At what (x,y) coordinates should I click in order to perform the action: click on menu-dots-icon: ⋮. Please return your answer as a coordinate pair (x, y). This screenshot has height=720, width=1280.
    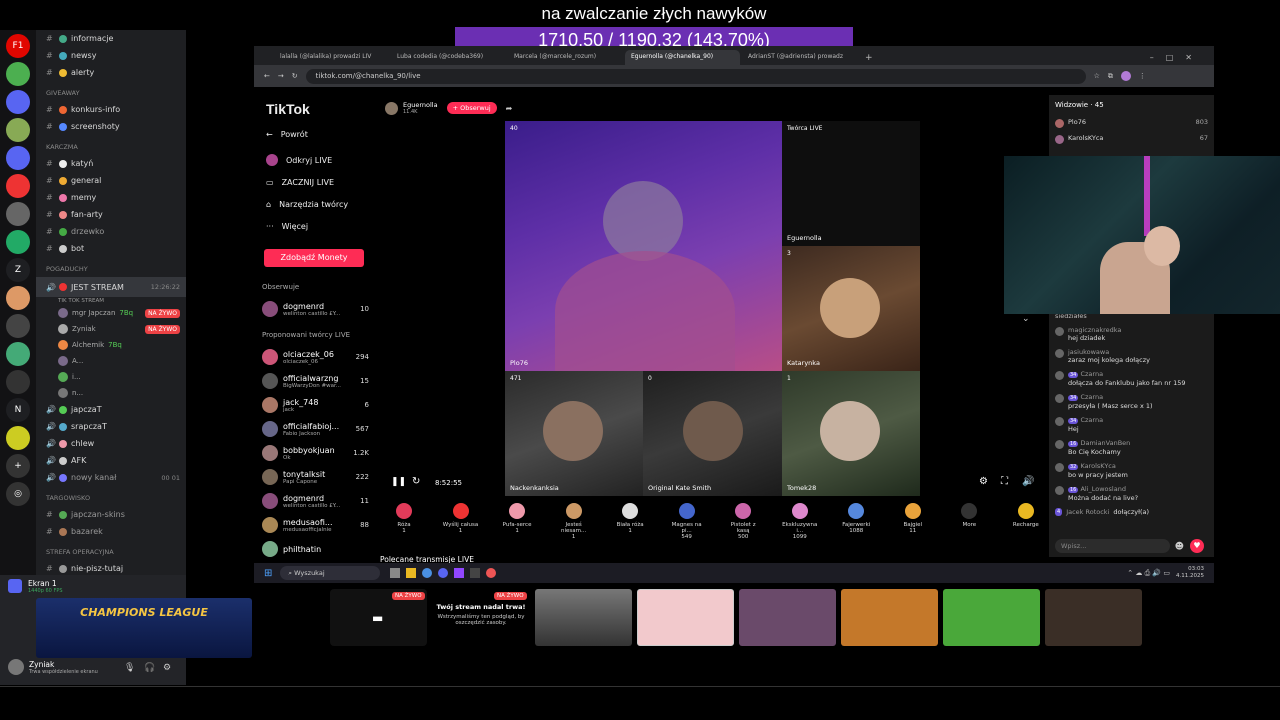
    Looking at the image, I should click on (1142, 76).